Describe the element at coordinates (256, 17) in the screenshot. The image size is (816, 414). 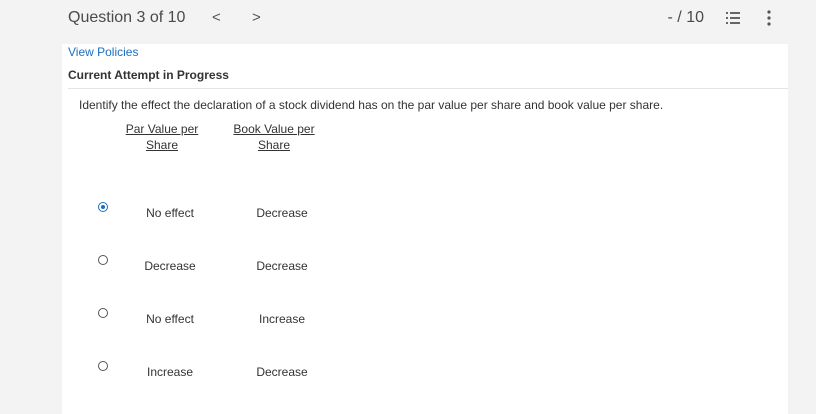
I see `next-question-icon: >` at that location.